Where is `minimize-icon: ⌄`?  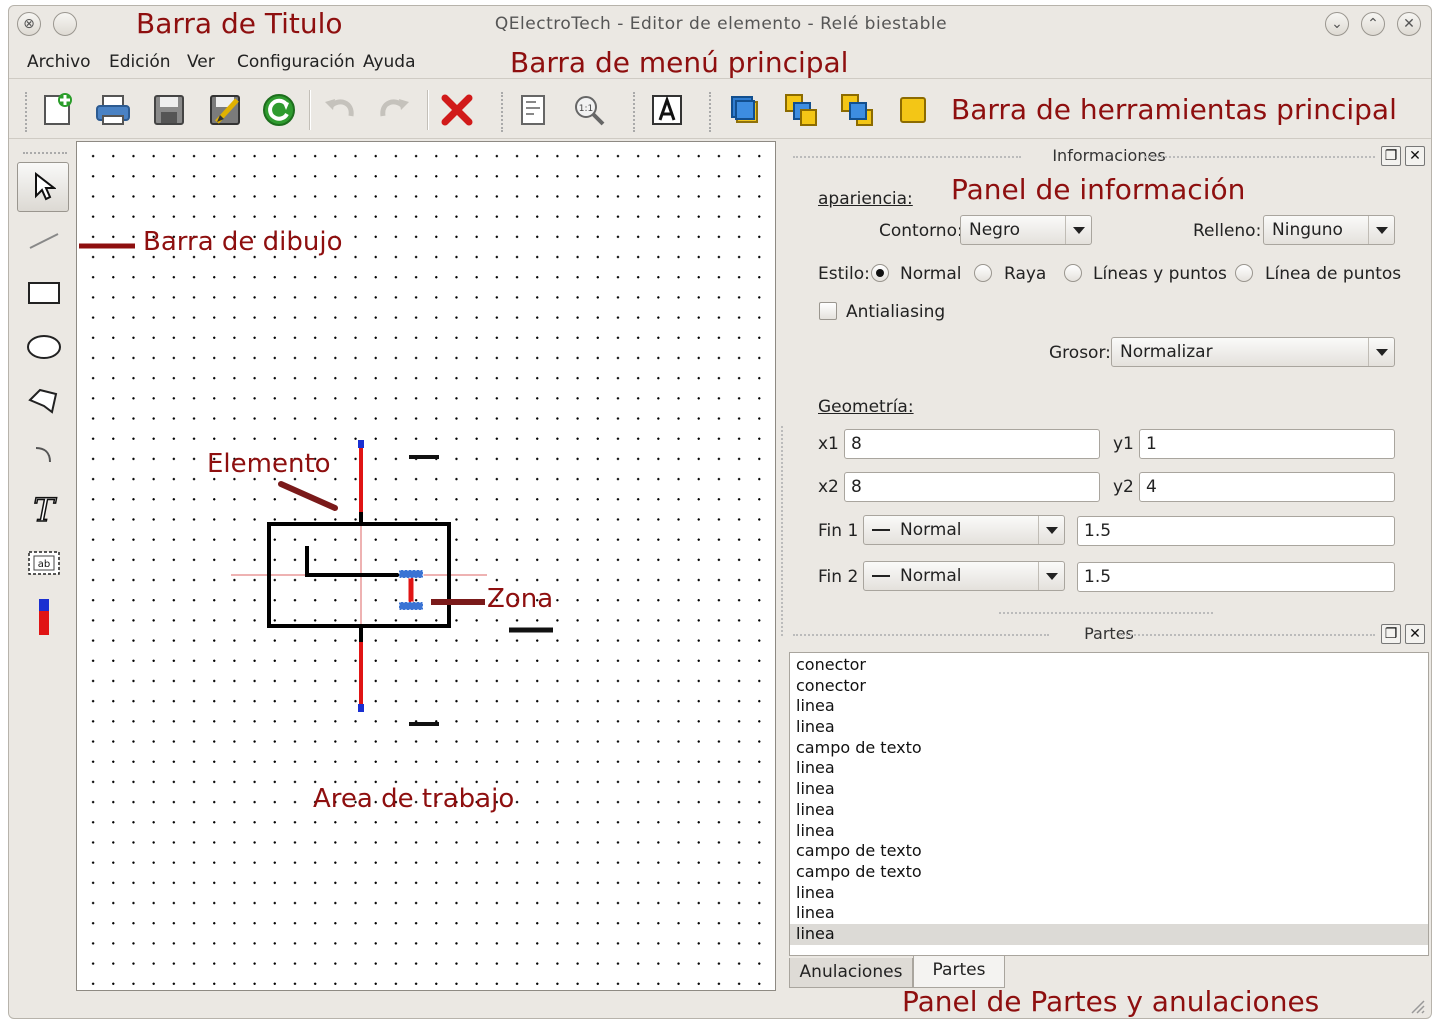
minimize-icon: ⌄ is located at coordinates (1337, 24).